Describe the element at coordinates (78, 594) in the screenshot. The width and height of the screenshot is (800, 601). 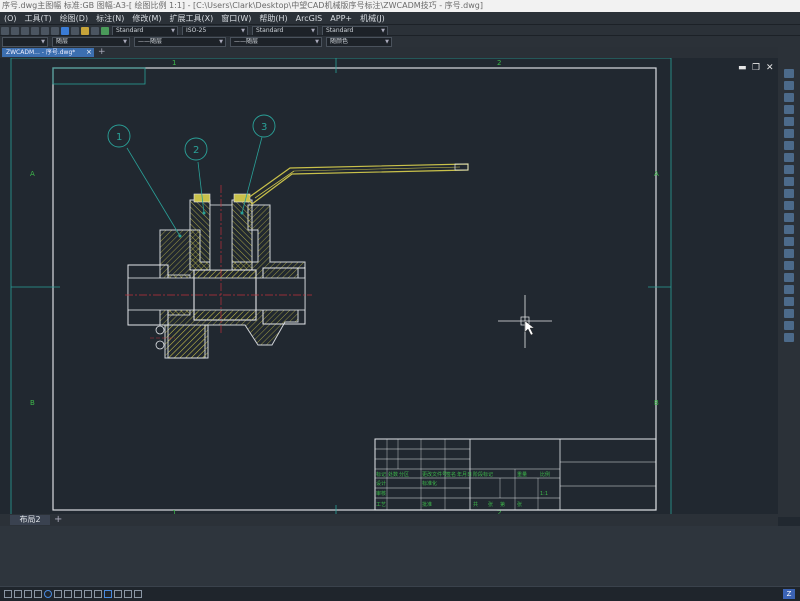
I see `dyn-icon` at that location.